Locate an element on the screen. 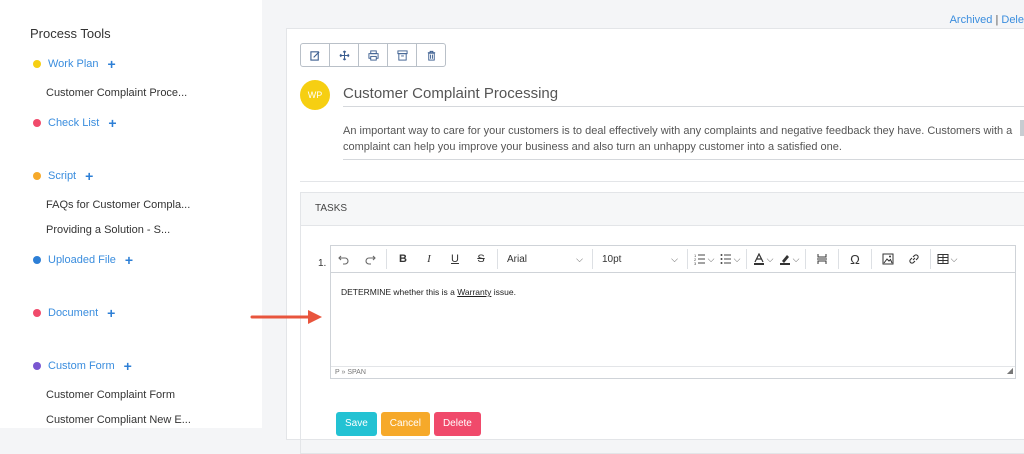 Image resolution: width=1024 pixels, height=454 pixels. archived-link: Archived is located at coordinates (971, 20).